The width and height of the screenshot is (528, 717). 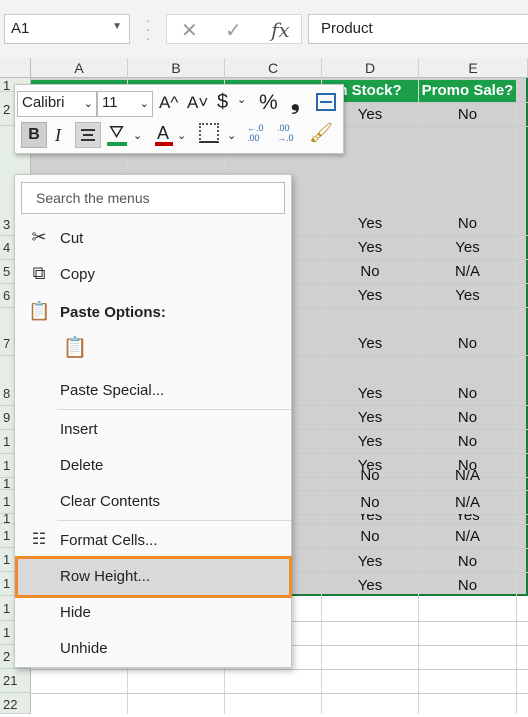 I want to click on menu-item-unhide: Unhide, so click(x=153, y=649).